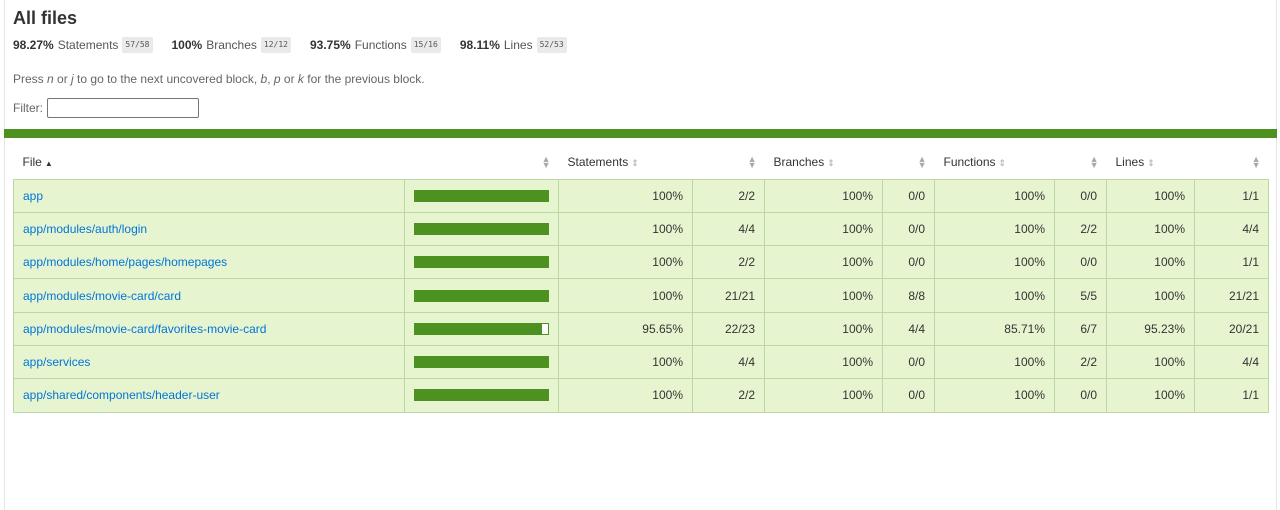 This screenshot has height=510, width=1280. I want to click on table-row: app 100% 2/2 100% 0/0 100% 0/0 100% 1/1, so click(641, 195).